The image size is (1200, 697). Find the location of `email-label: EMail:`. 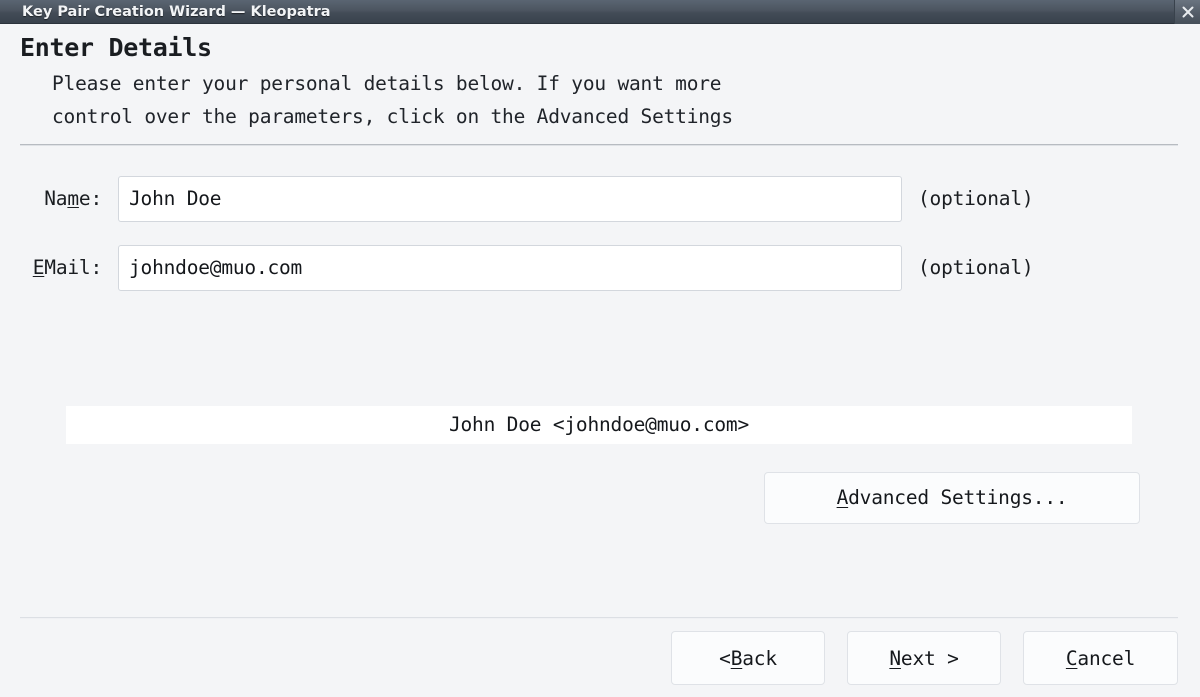

email-label: EMail: is located at coordinates (59, 267).